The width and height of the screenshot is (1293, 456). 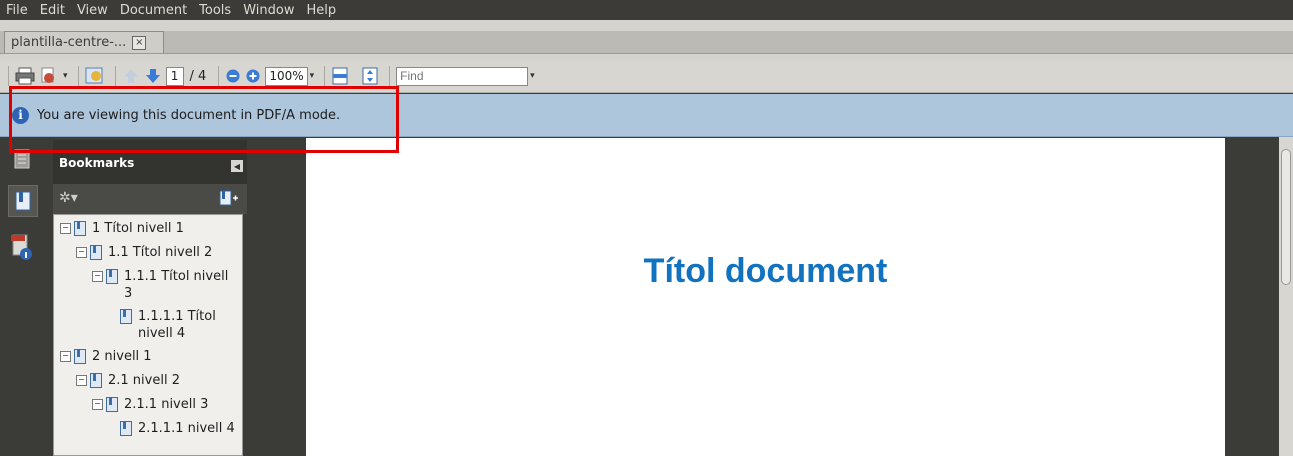 What do you see at coordinates (131, 76) in the screenshot?
I see `previous-page-icon` at bounding box center [131, 76].